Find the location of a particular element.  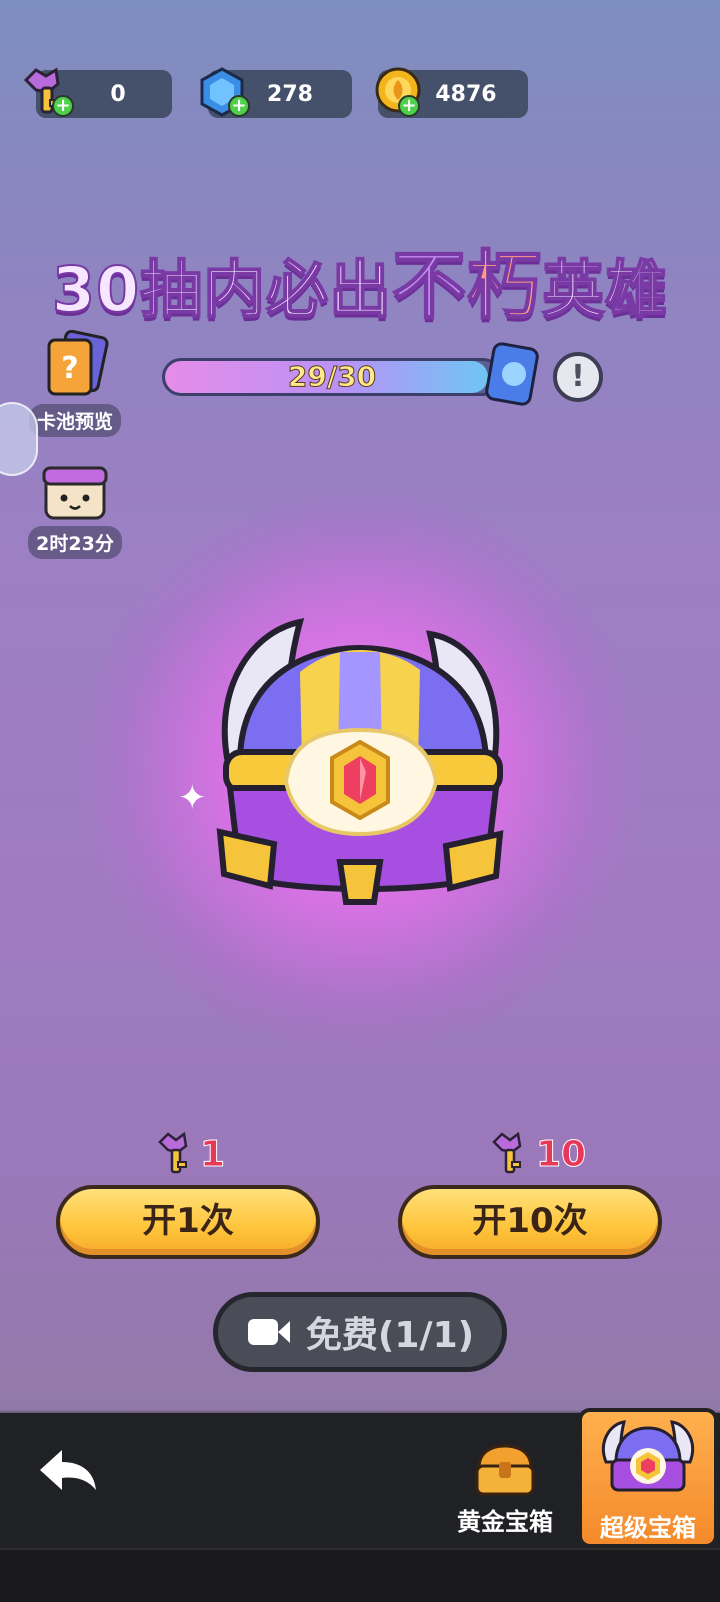

open-once-cost: 1 is located at coordinates (212, 1155).